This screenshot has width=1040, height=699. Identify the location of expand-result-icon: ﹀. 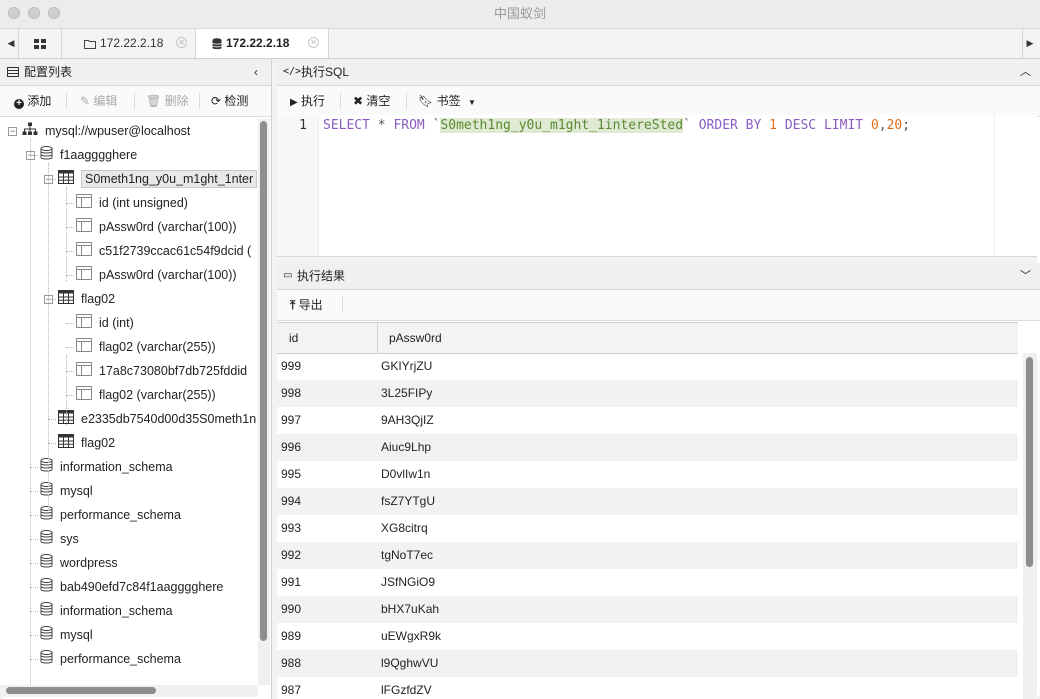
(1025, 276).